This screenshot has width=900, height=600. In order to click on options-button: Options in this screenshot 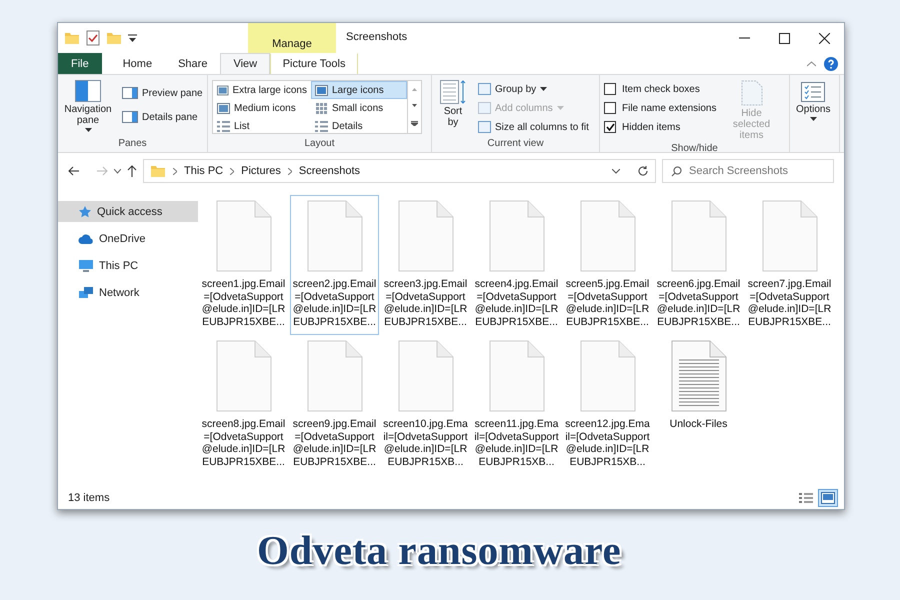, I will do `click(813, 115)`.